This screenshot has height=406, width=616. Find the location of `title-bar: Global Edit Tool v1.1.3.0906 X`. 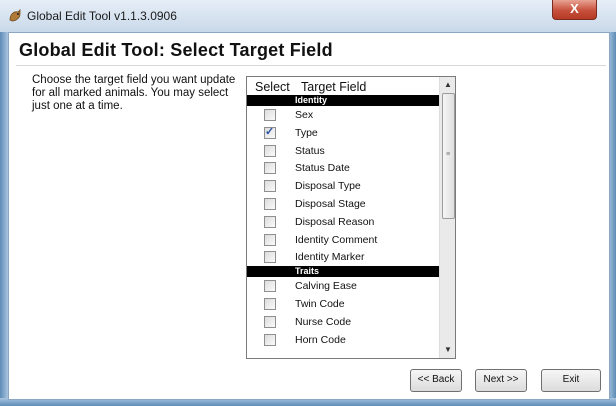

title-bar: Global Edit Tool v1.1.3.0906 X is located at coordinates (308, 16).